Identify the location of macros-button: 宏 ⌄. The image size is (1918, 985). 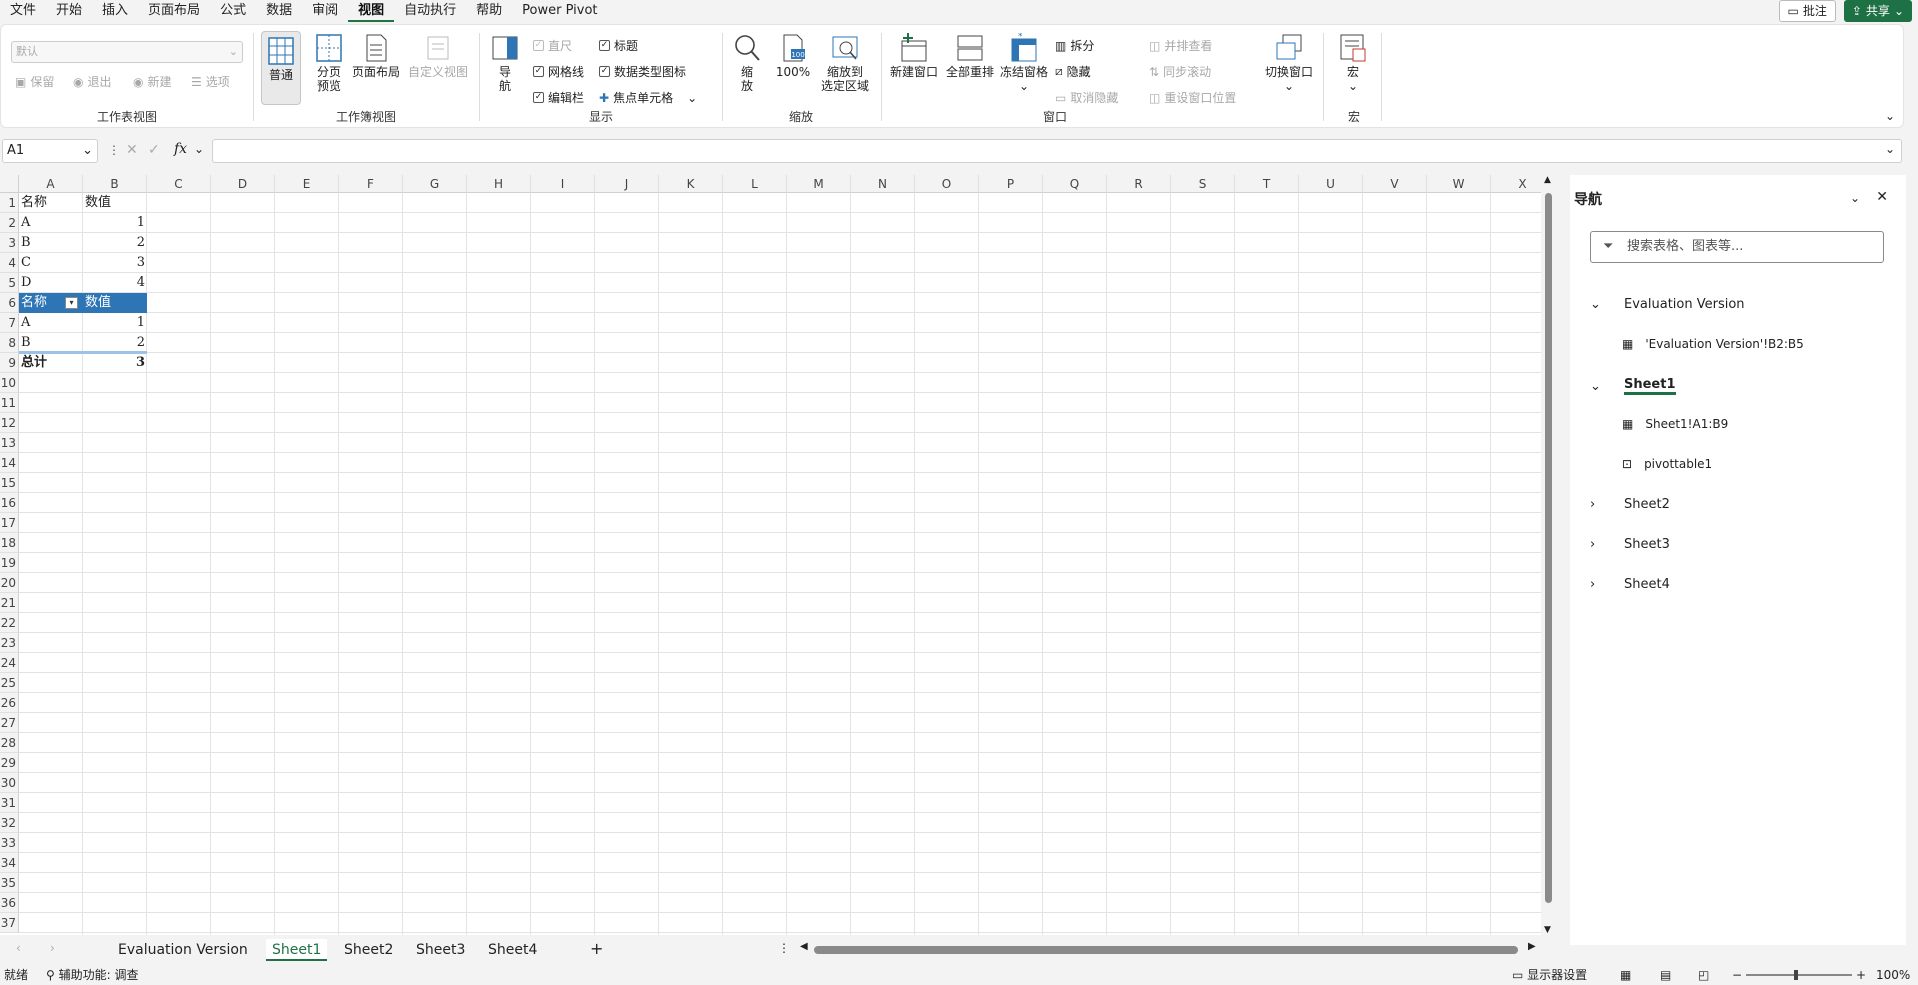
(1353, 63).